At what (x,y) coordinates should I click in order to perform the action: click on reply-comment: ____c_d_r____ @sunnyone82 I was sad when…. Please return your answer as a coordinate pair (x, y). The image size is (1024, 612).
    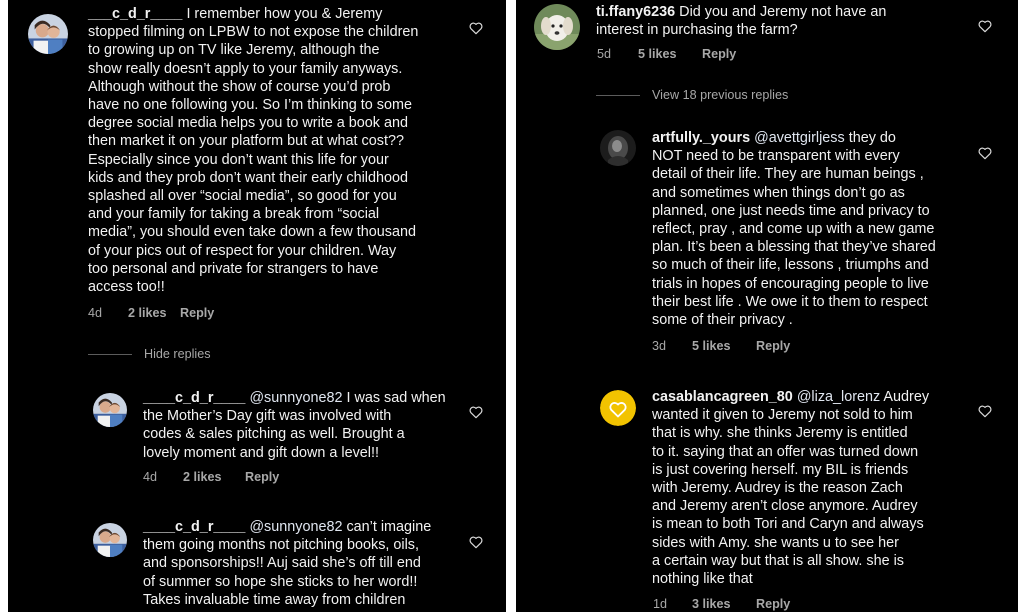
    Looking at the image, I should click on (257, 435).